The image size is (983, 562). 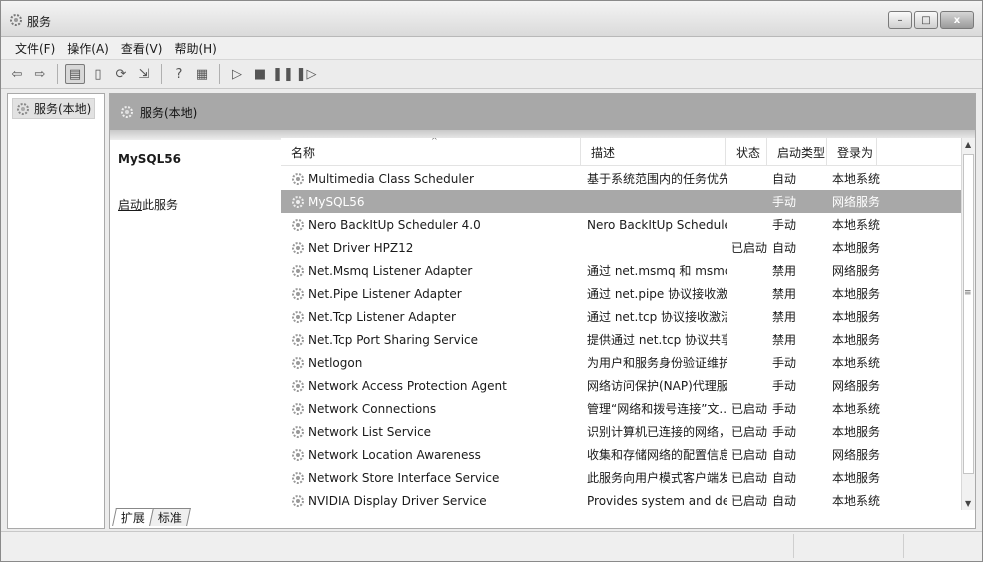 I want to click on column-header-status: 状态, so click(x=746, y=152).